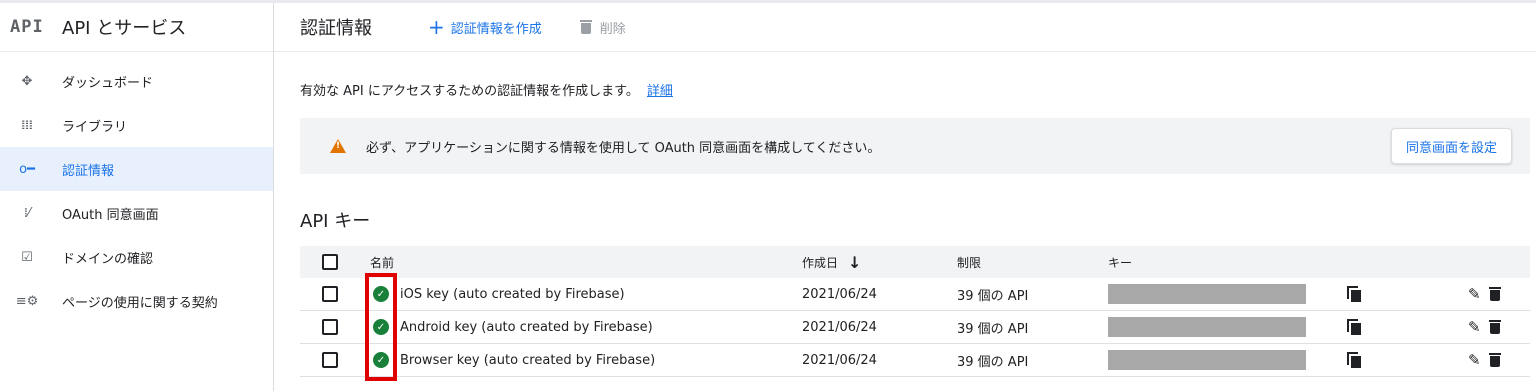  What do you see at coordinates (27, 213) in the screenshot?
I see `consent-icon: ⁞⁄` at bounding box center [27, 213].